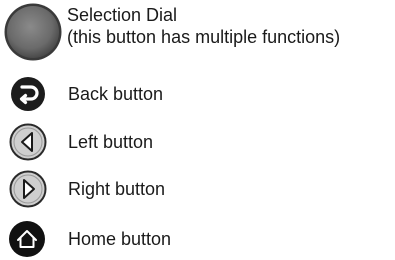  What do you see at coordinates (28, 94) in the screenshot?
I see `back-arrow-icon` at bounding box center [28, 94].